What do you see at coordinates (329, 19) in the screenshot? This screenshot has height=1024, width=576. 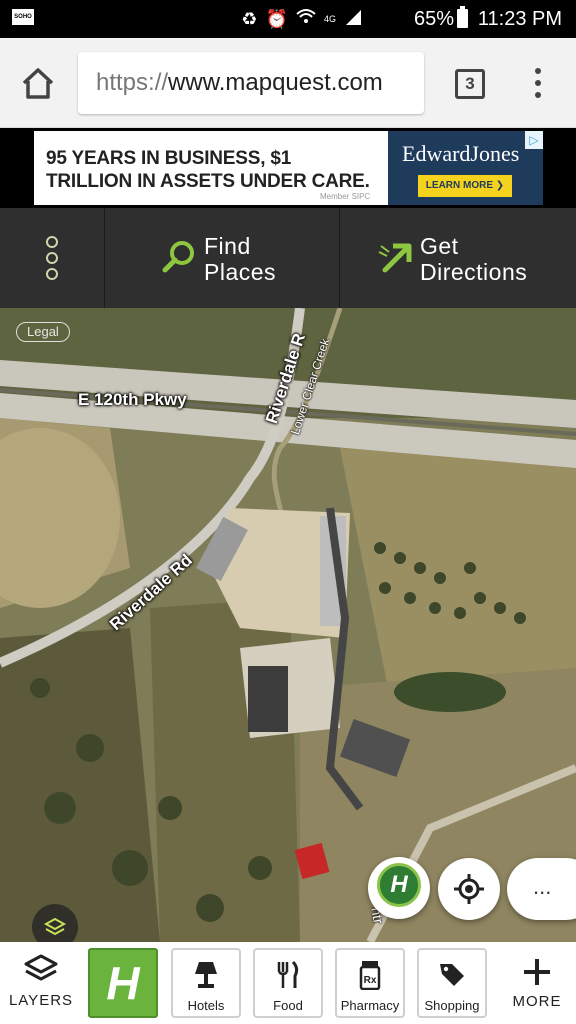 I see `network-type: 4G` at bounding box center [329, 19].